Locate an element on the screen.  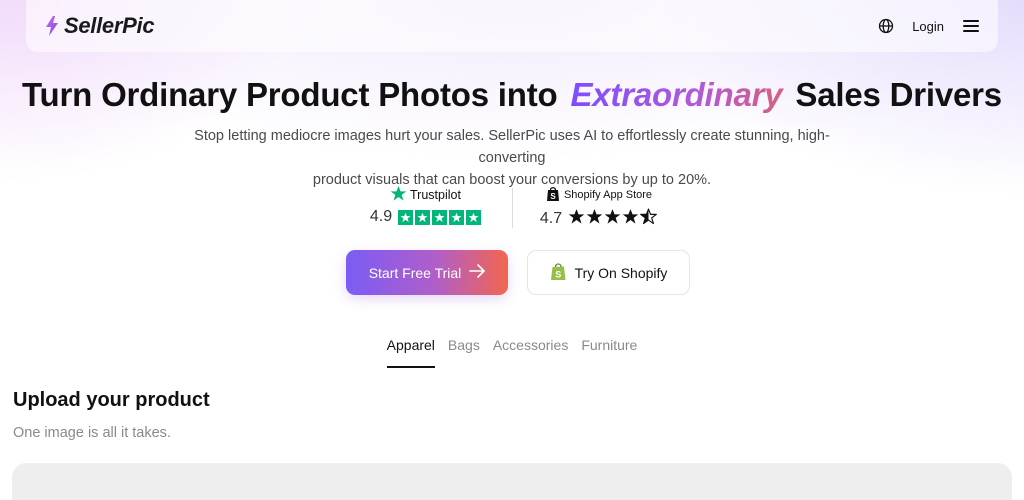
start-free-trial-button: Start Free Trial is located at coordinates (427, 272).